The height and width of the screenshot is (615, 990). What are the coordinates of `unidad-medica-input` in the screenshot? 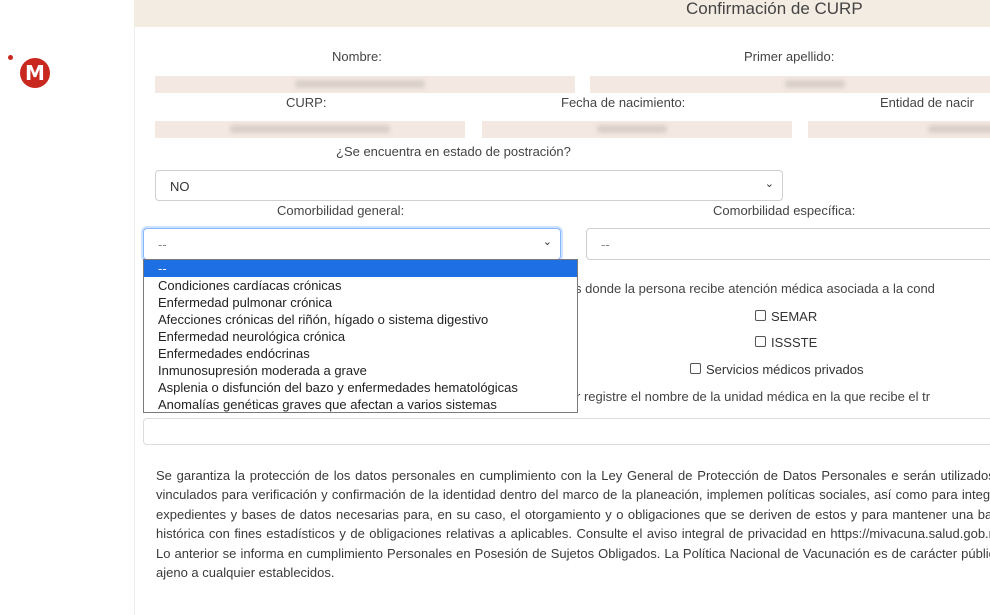 It's located at (566, 431).